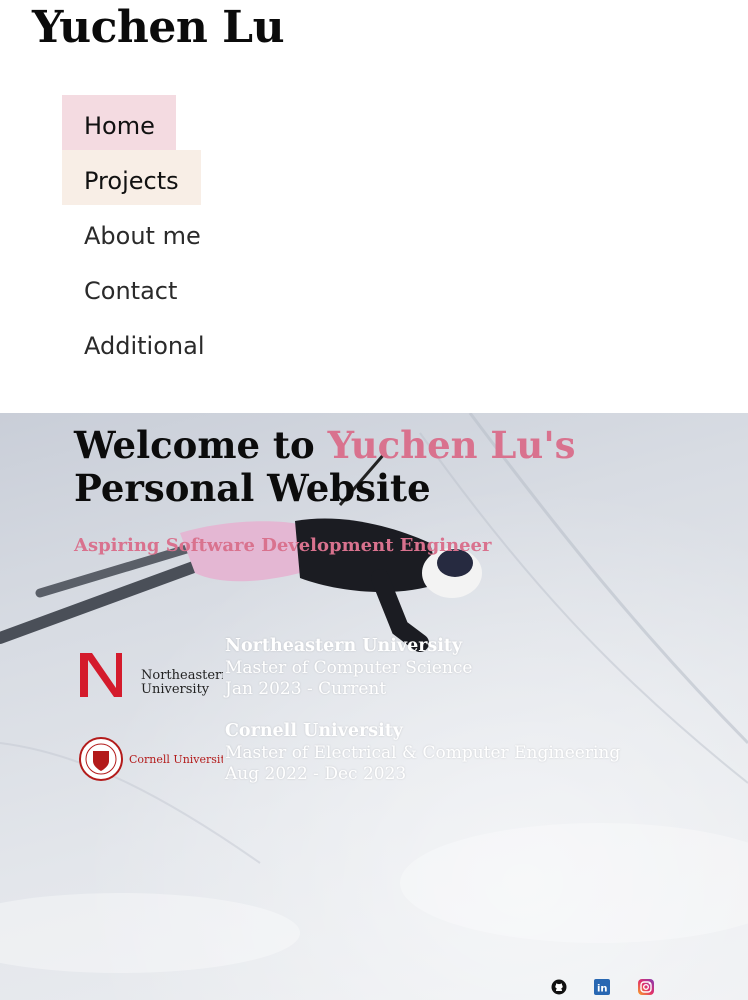 The width and height of the screenshot is (748, 1000). I want to click on site-title: Yuchen Lu, so click(158, 27).